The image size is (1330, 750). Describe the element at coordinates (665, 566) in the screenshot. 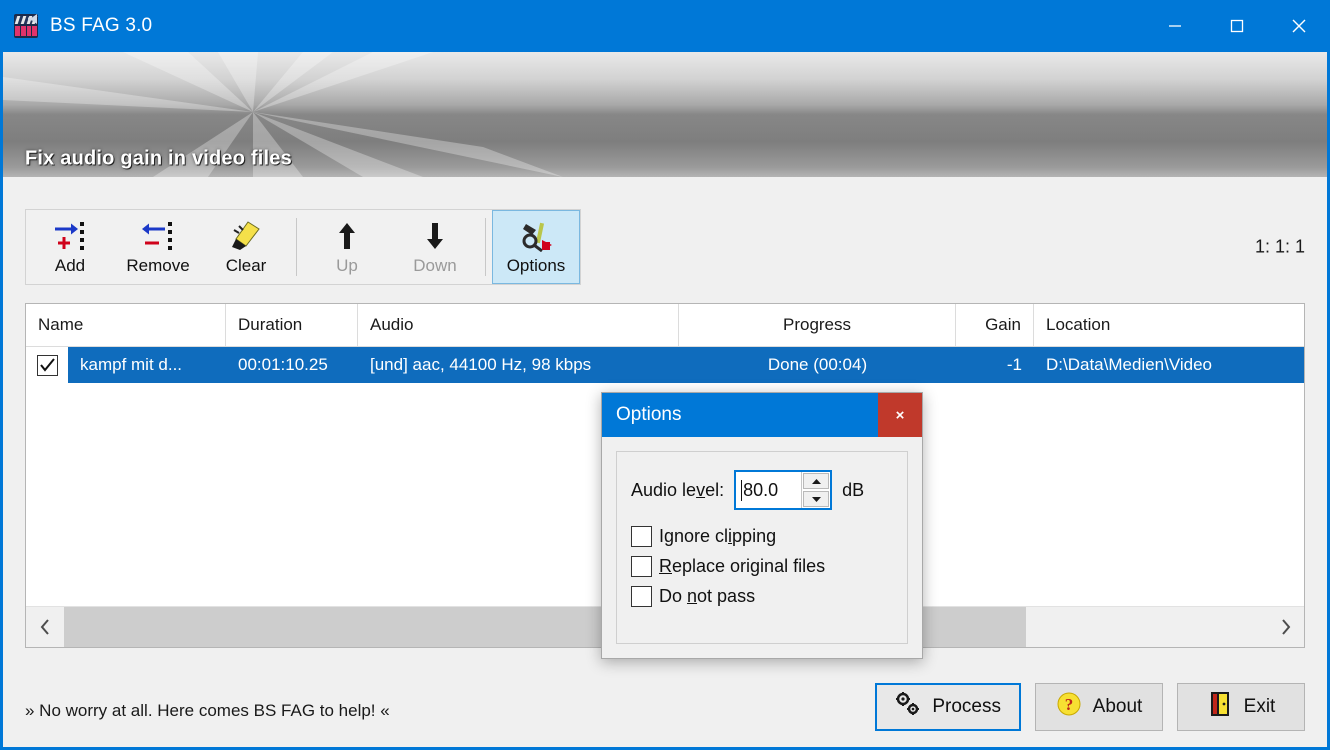

I see `label-part-mnemonic: R` at that location.